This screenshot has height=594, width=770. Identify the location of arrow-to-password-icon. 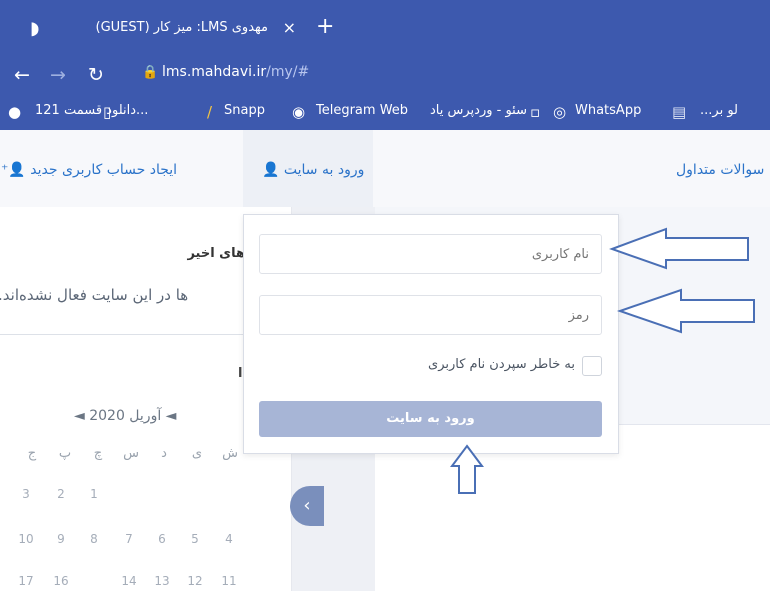
(685, 311).